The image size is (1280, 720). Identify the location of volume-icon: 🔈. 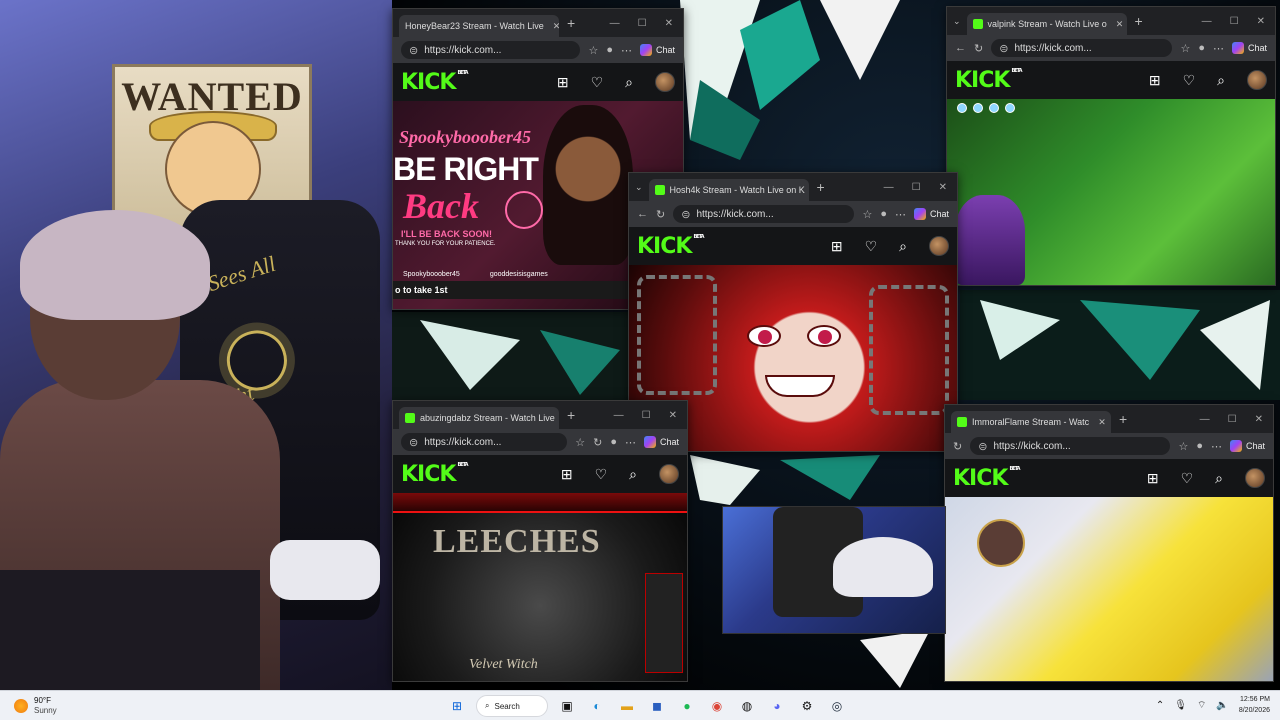
(1222, 705).